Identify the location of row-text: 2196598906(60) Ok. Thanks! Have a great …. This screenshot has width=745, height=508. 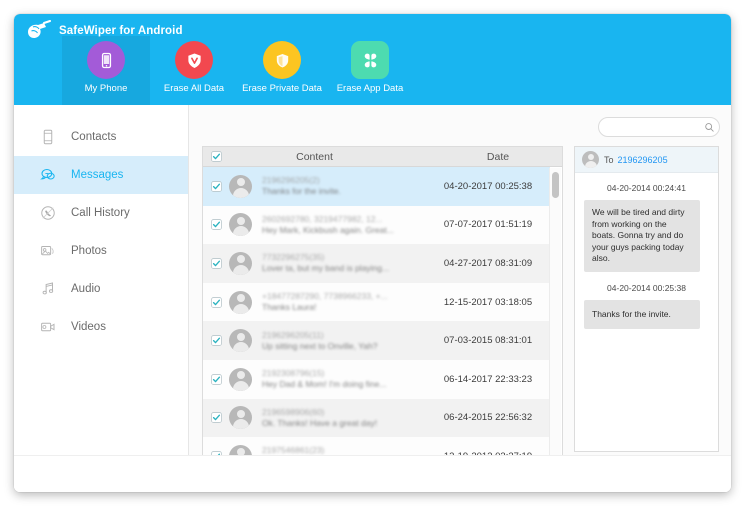
(346, 418).